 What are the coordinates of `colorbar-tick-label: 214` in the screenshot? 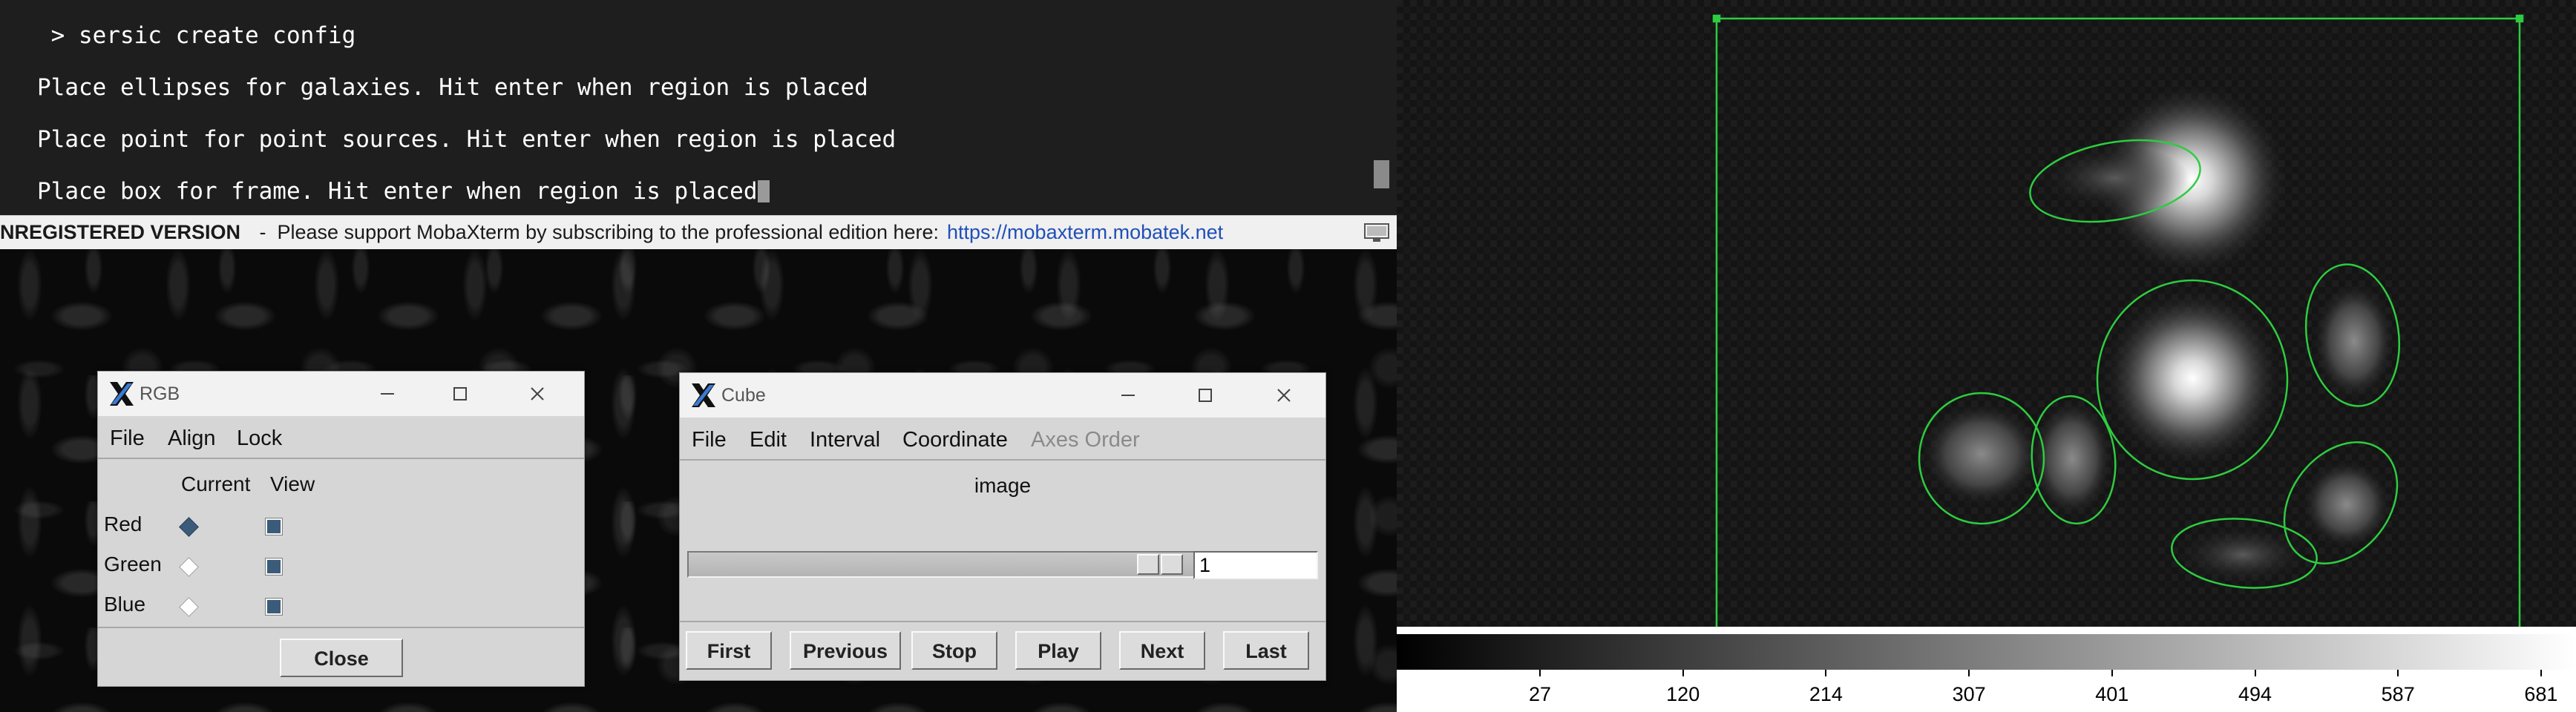 It's located at (1826, 694).